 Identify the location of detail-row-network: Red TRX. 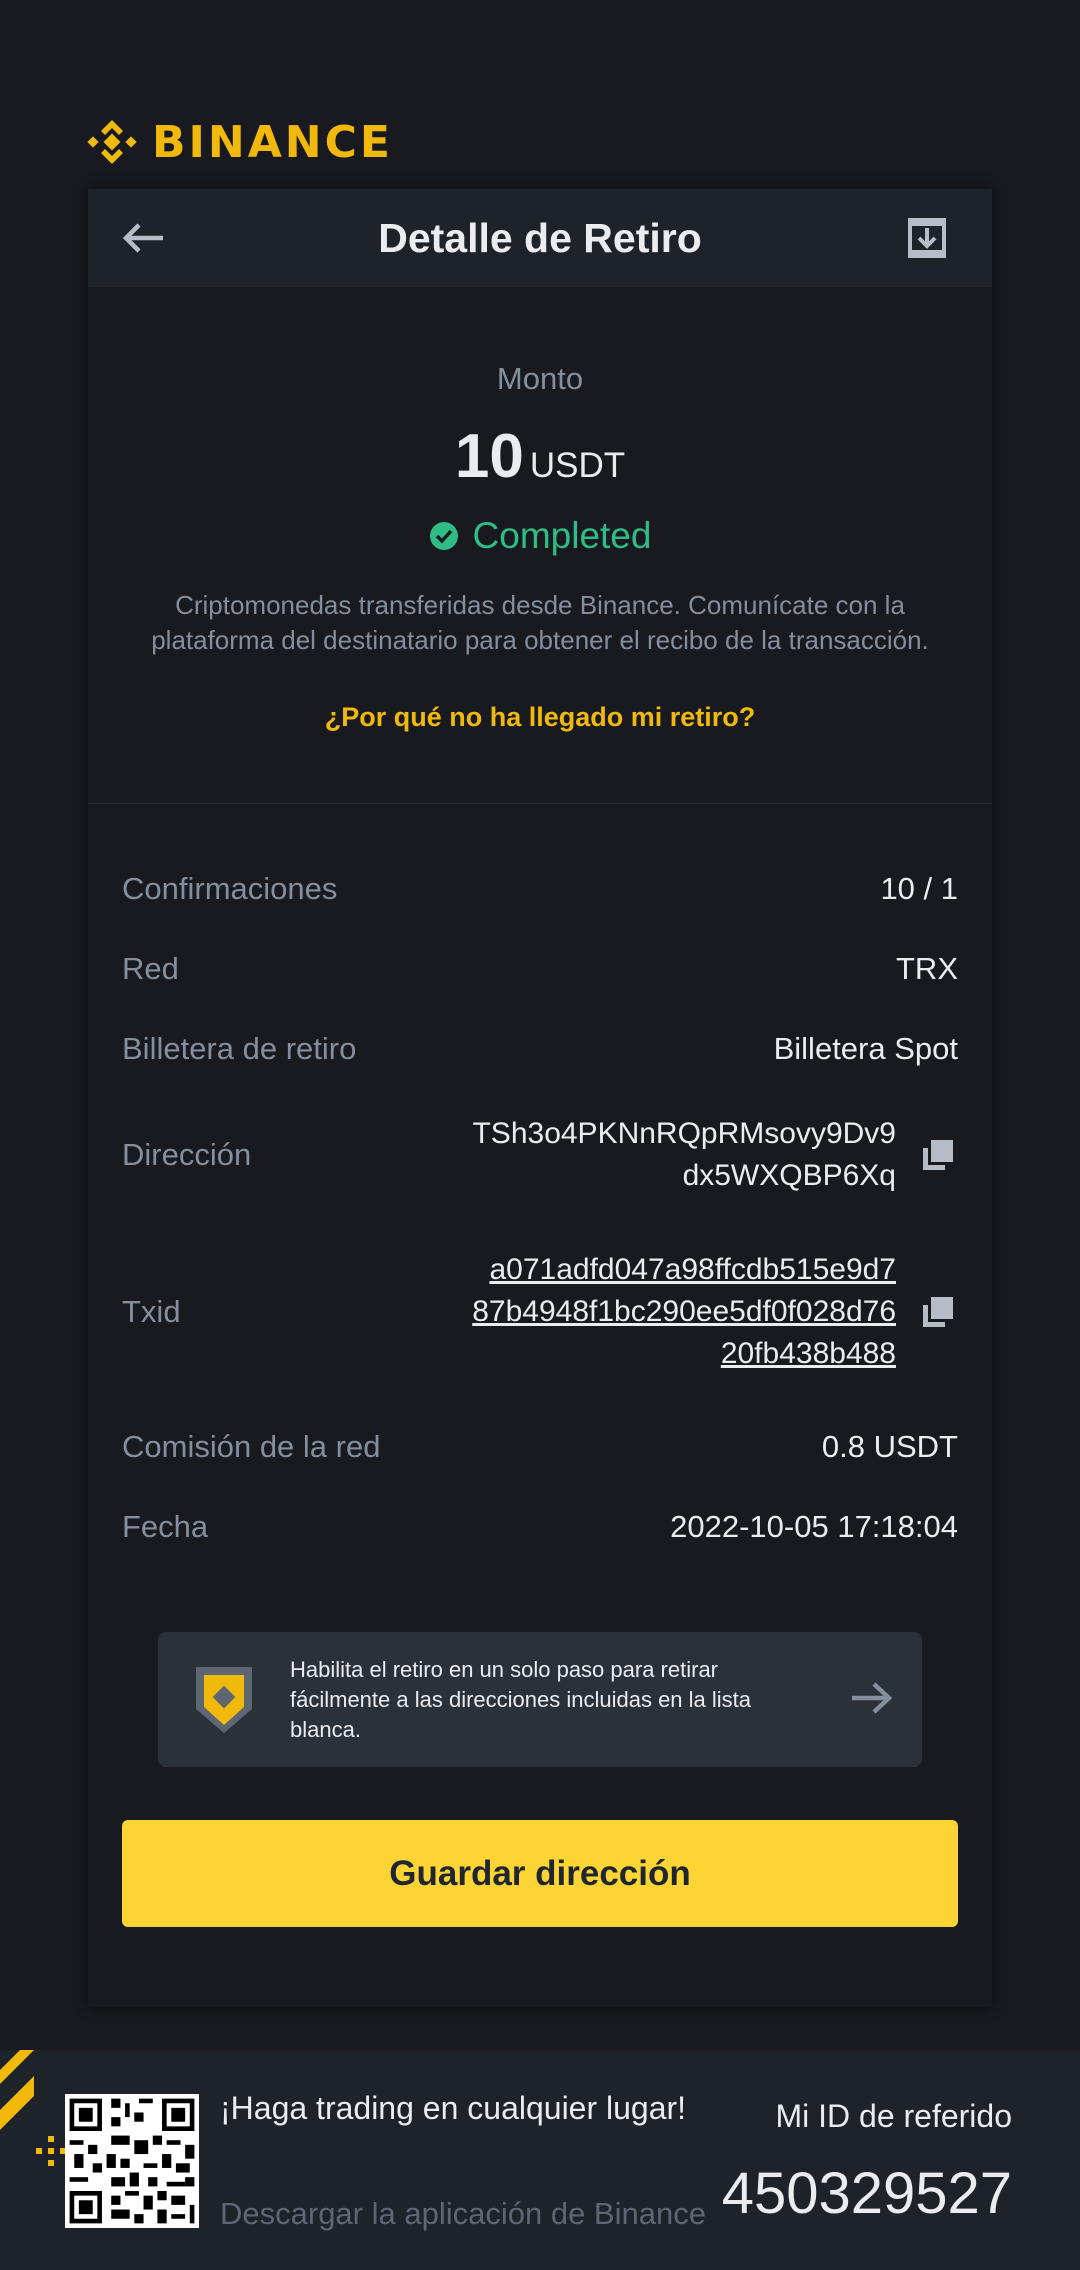
(540, 969).